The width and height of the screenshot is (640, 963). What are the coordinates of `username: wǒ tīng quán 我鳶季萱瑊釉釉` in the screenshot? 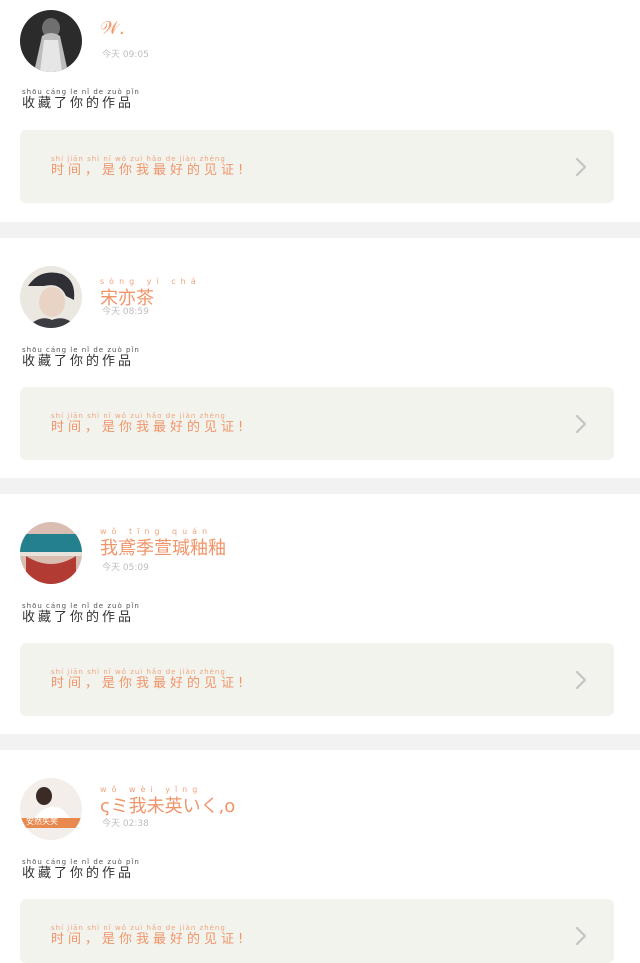 It's located at (163, 543).